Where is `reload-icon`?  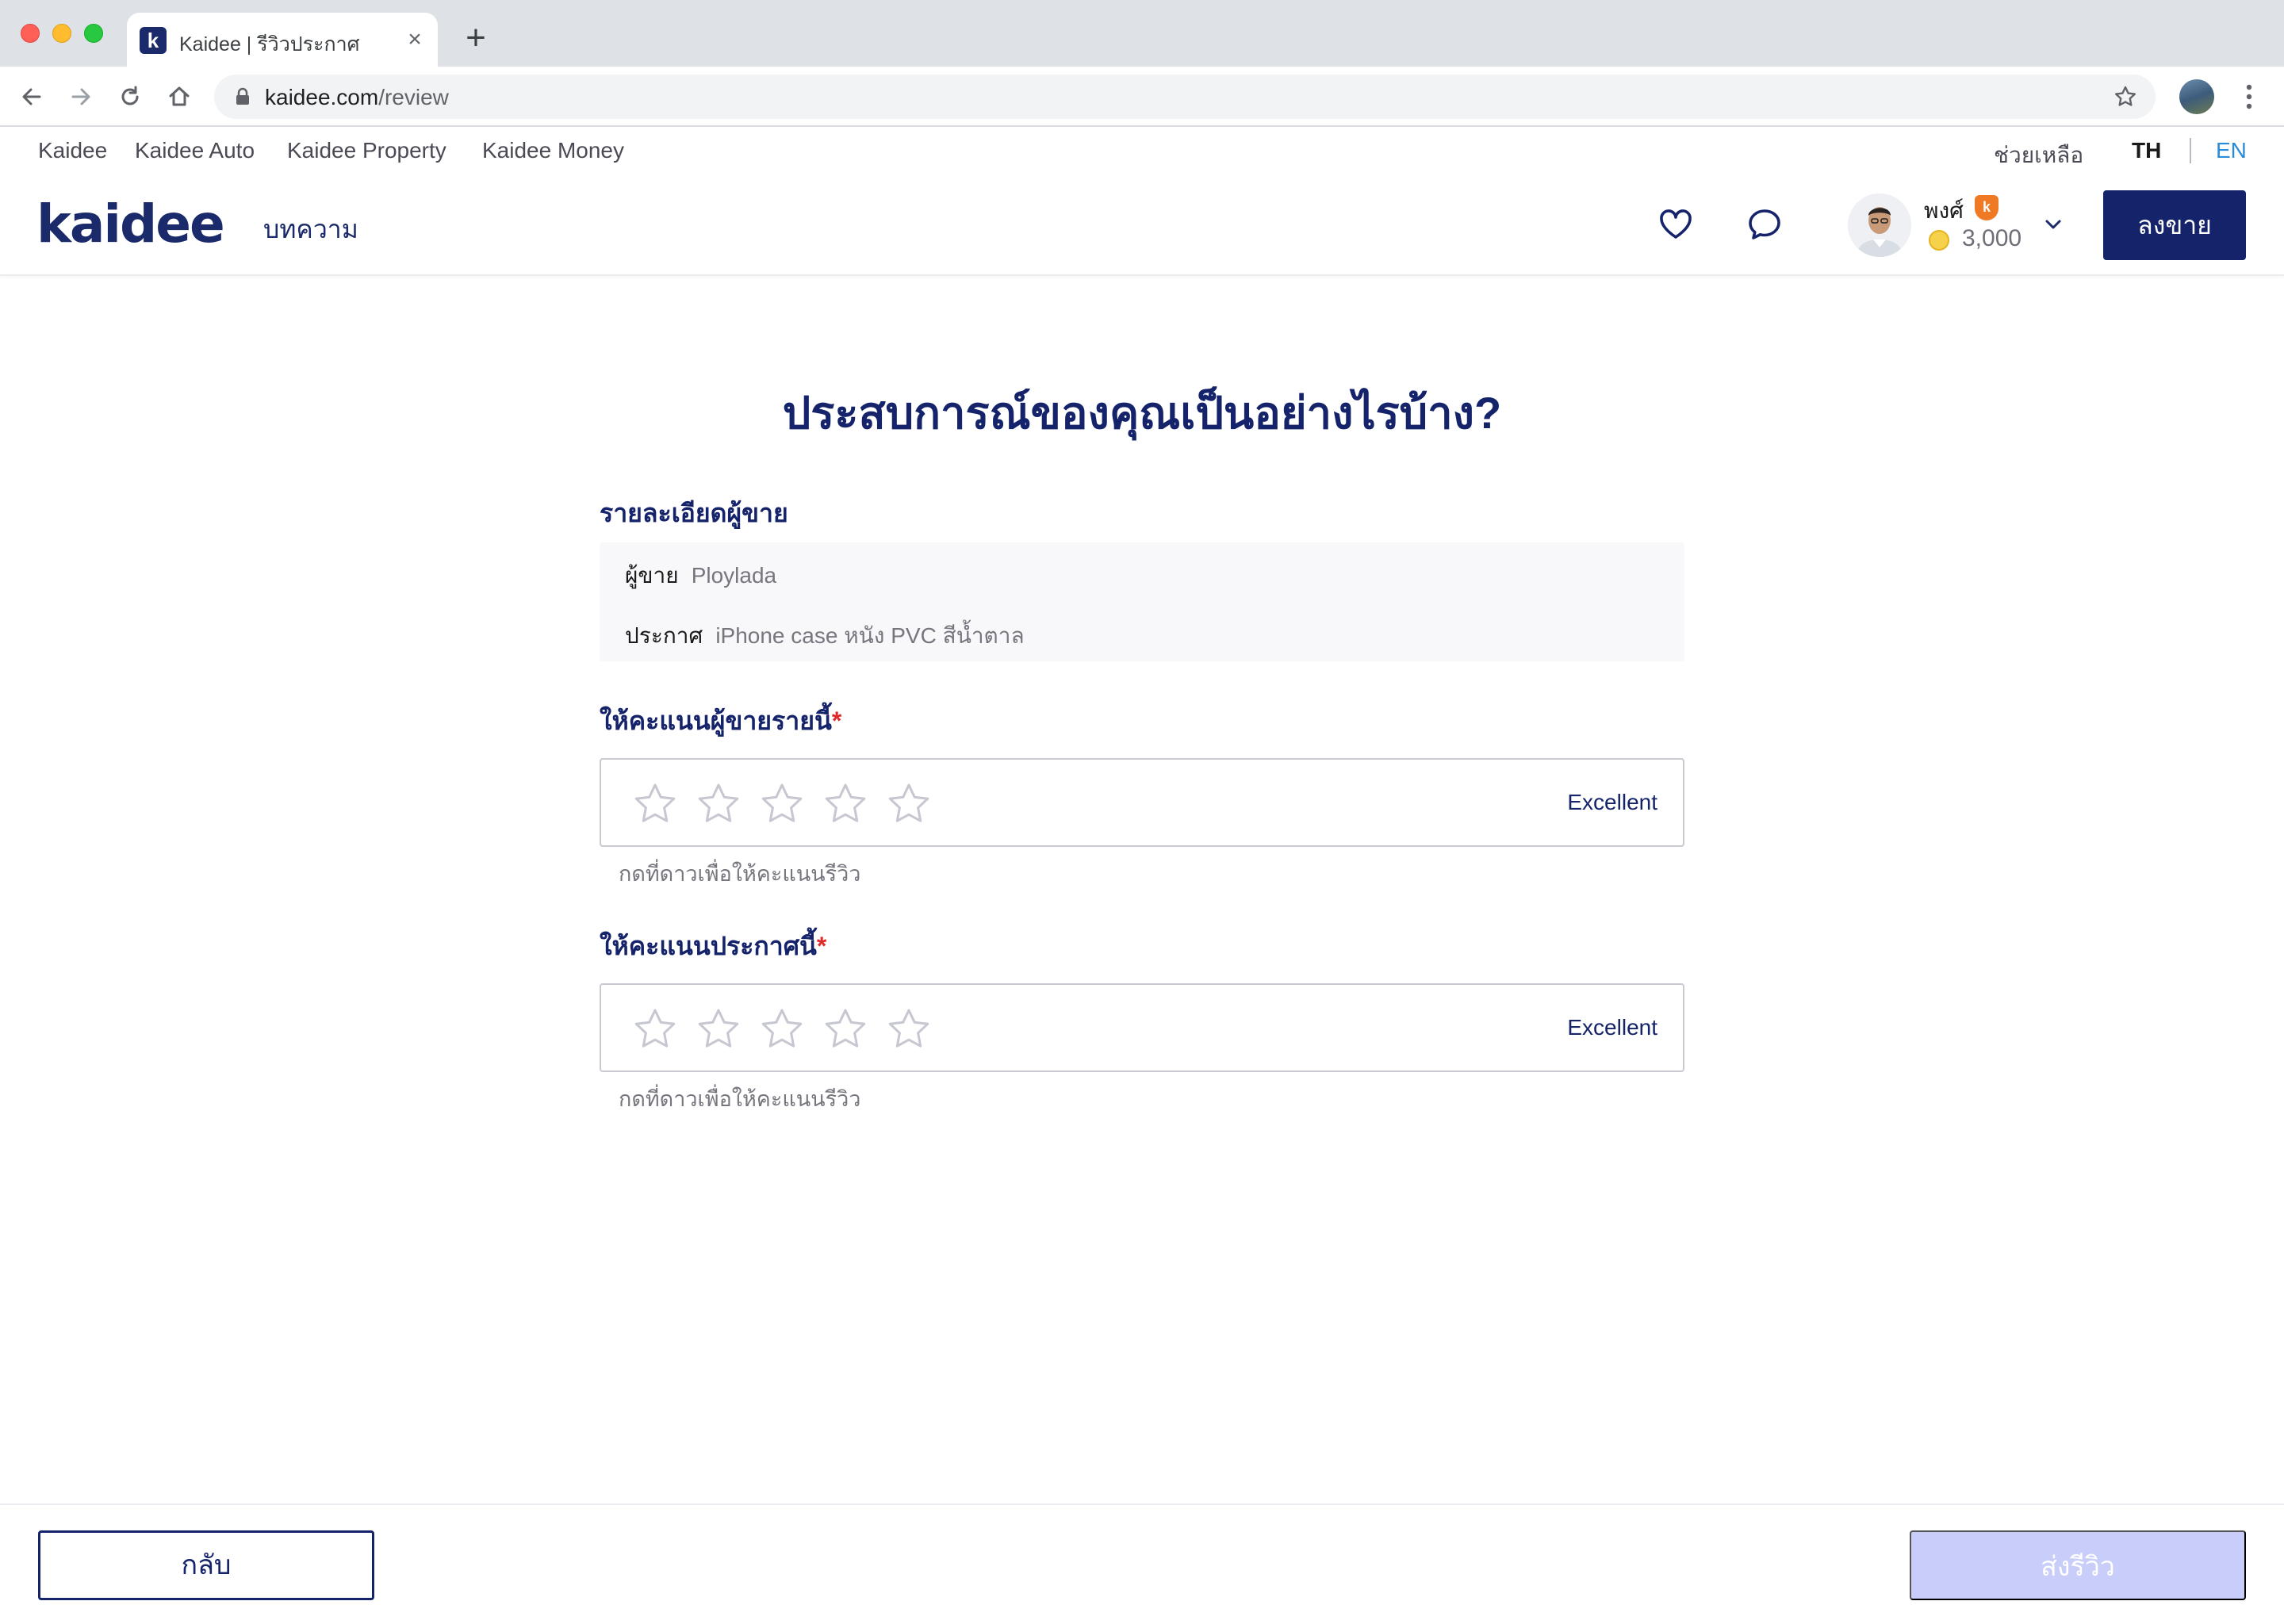 reload-icon is located at coordinates (130, 97).